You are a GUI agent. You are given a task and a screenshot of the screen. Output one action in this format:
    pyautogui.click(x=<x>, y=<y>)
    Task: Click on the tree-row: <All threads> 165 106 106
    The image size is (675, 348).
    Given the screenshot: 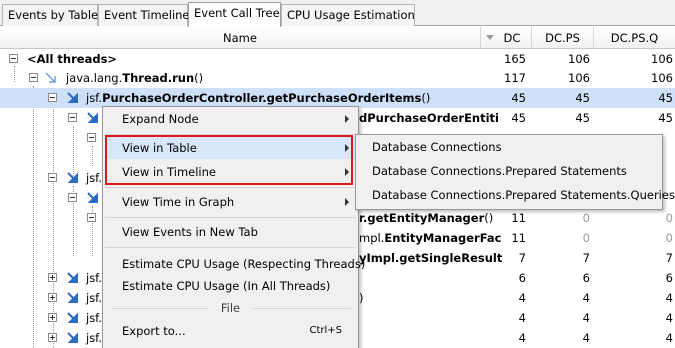 What is the action you would take?
    pyautogui.click(x=337, y=59)
    